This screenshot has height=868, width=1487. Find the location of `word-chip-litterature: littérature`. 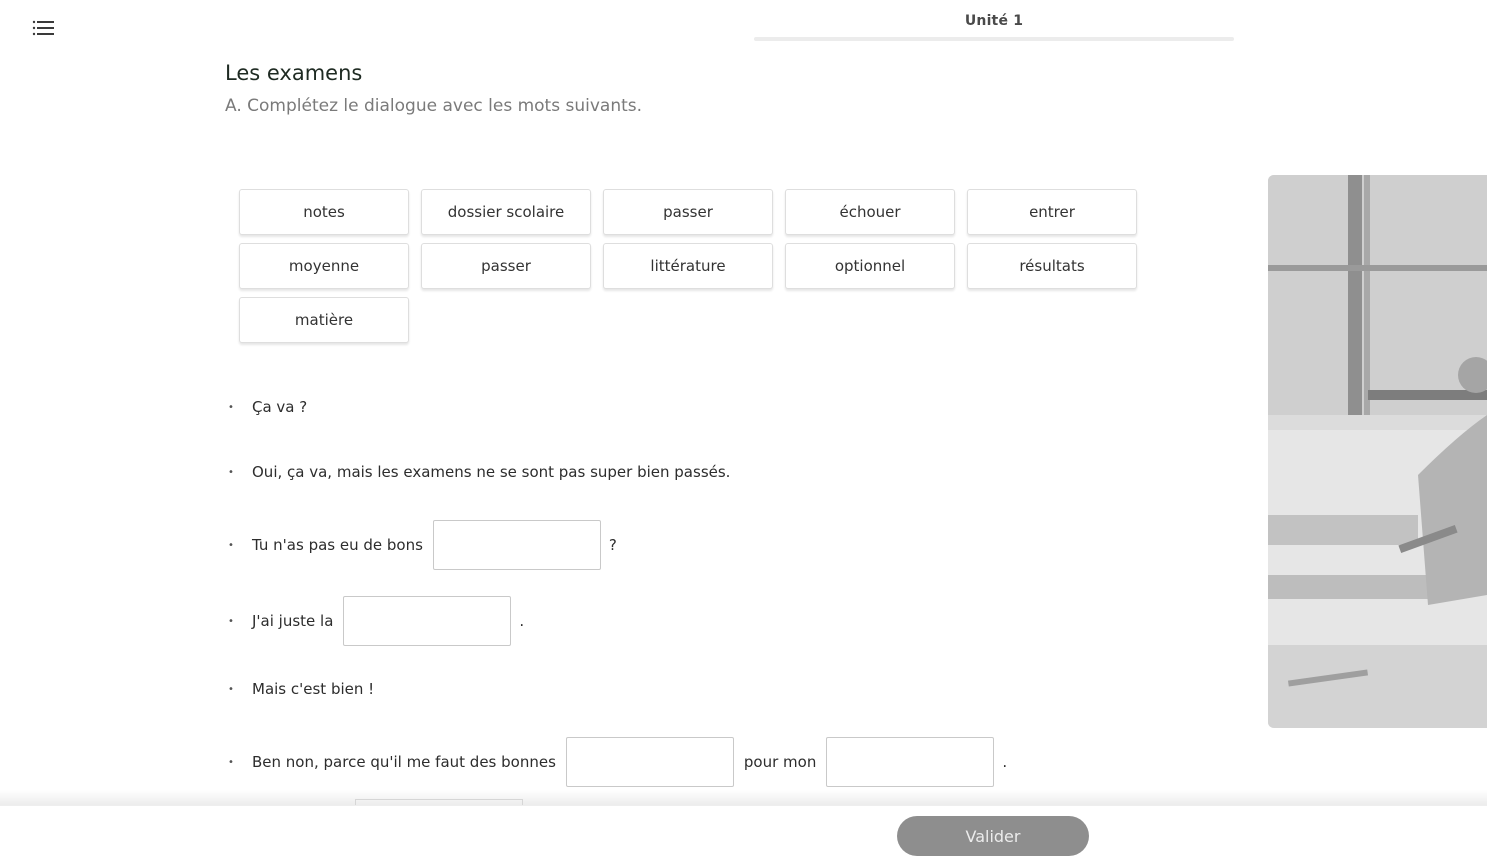

word-chip-litterature: littérature is located at coordinates (688, 266).